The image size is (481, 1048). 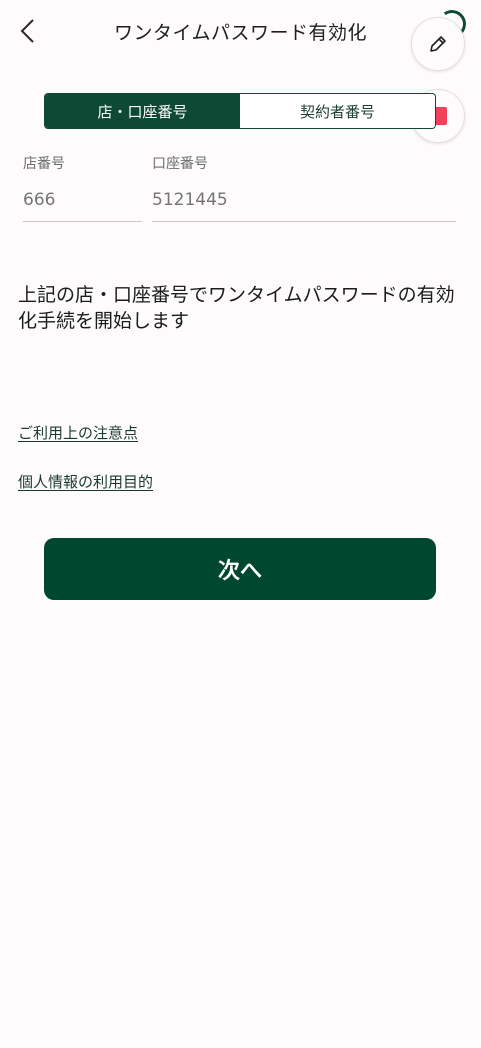 What do you see at coordinates (240, 569) in the screenshot?
I see `next-button: 次へ` at bounding box center [240, 569].